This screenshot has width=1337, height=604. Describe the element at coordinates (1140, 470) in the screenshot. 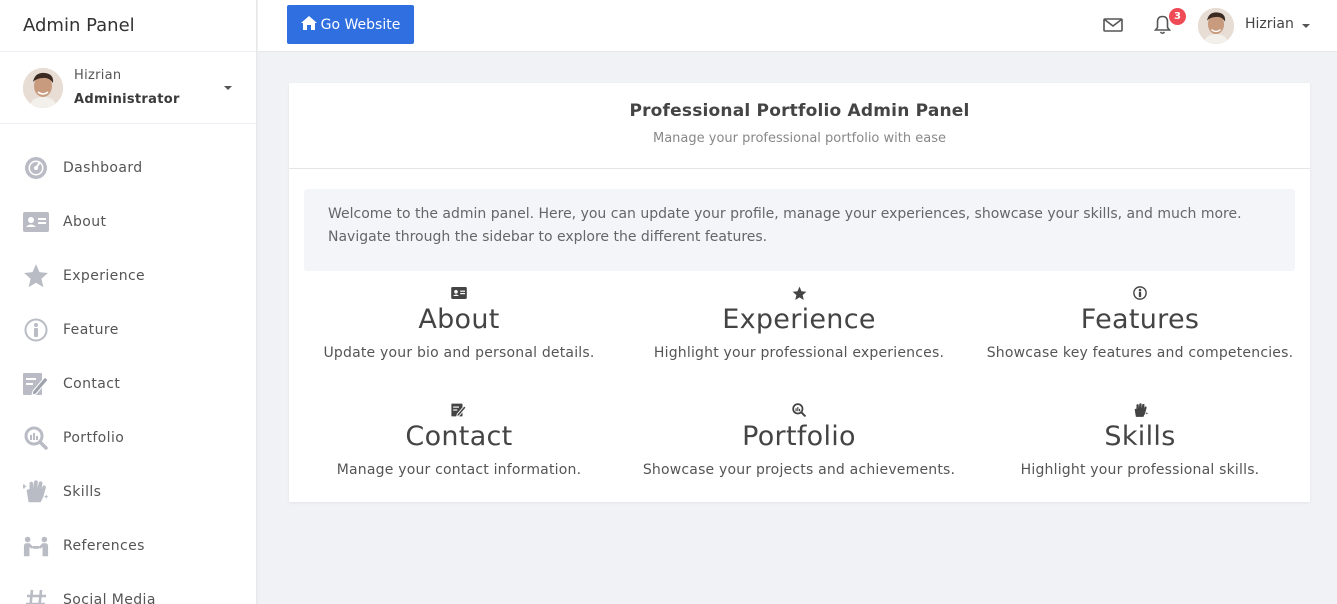

I see `feature-description: Highlight your professional skills.` at that location.